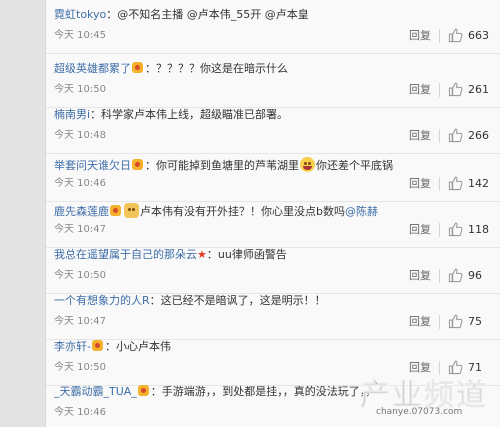 The image size is (500, 427). I want to click on comment-text: ：手游端游，，到处都是挂，，真的没法玩了，，, so click(263, 391).